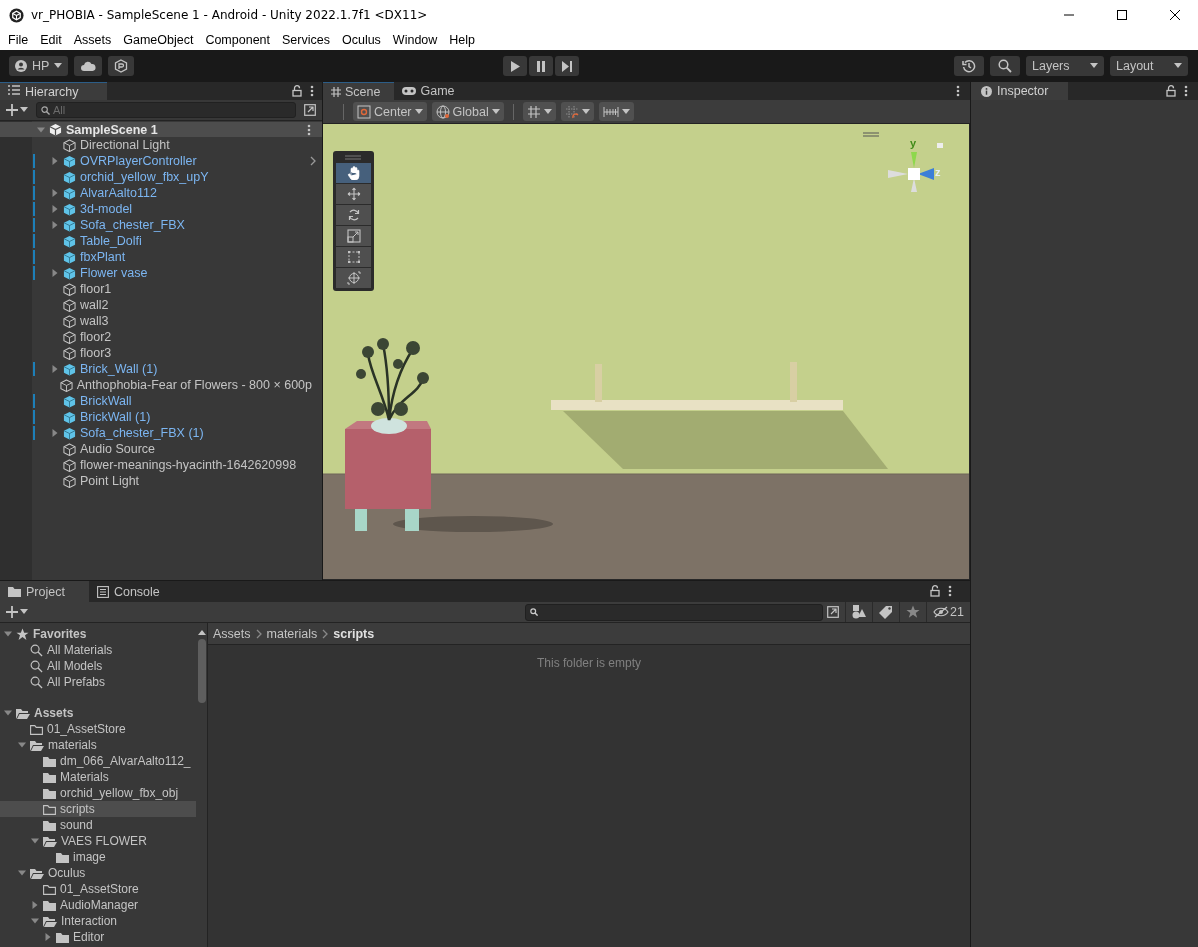 This screenshot has width=1198, height=947. I want to click on account-dropdown: HP, so click(39, 66).